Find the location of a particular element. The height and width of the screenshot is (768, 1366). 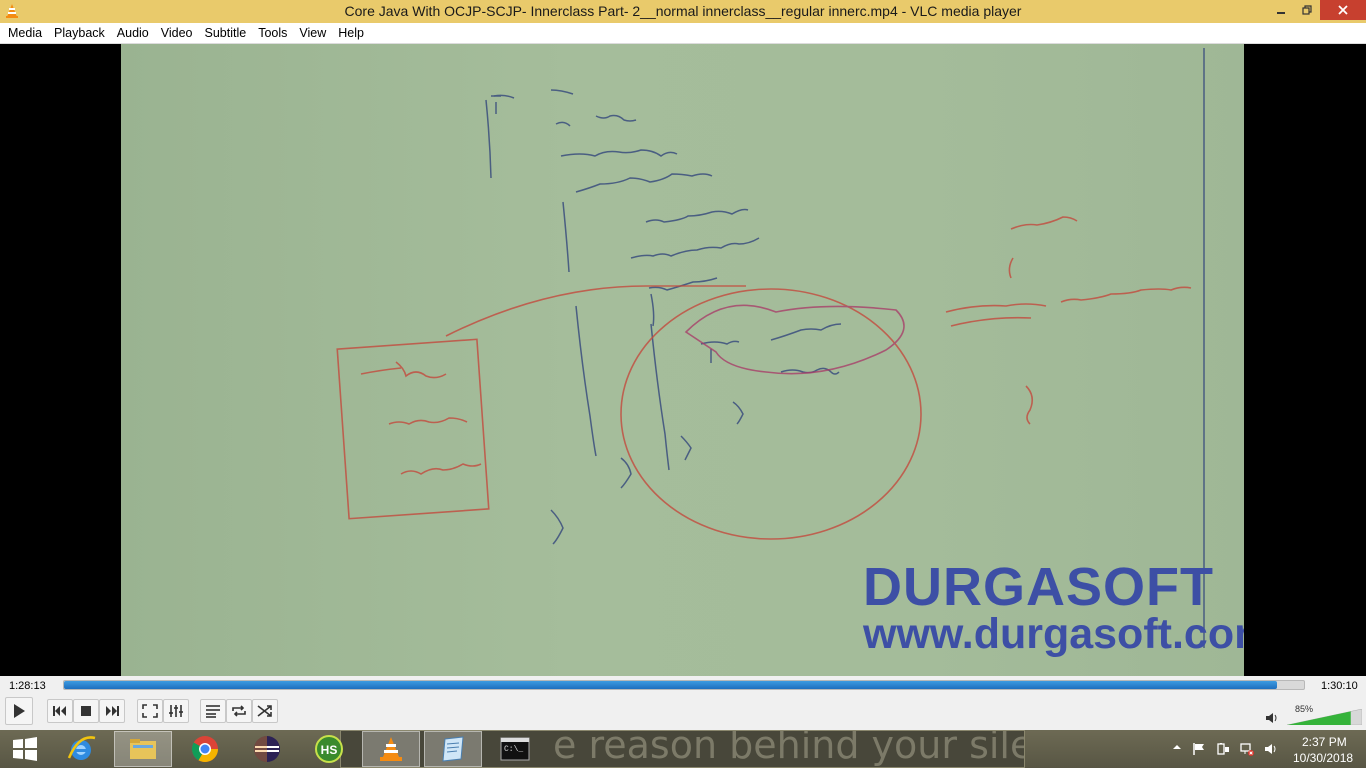

stop-button is located at coordinates (86, 711).